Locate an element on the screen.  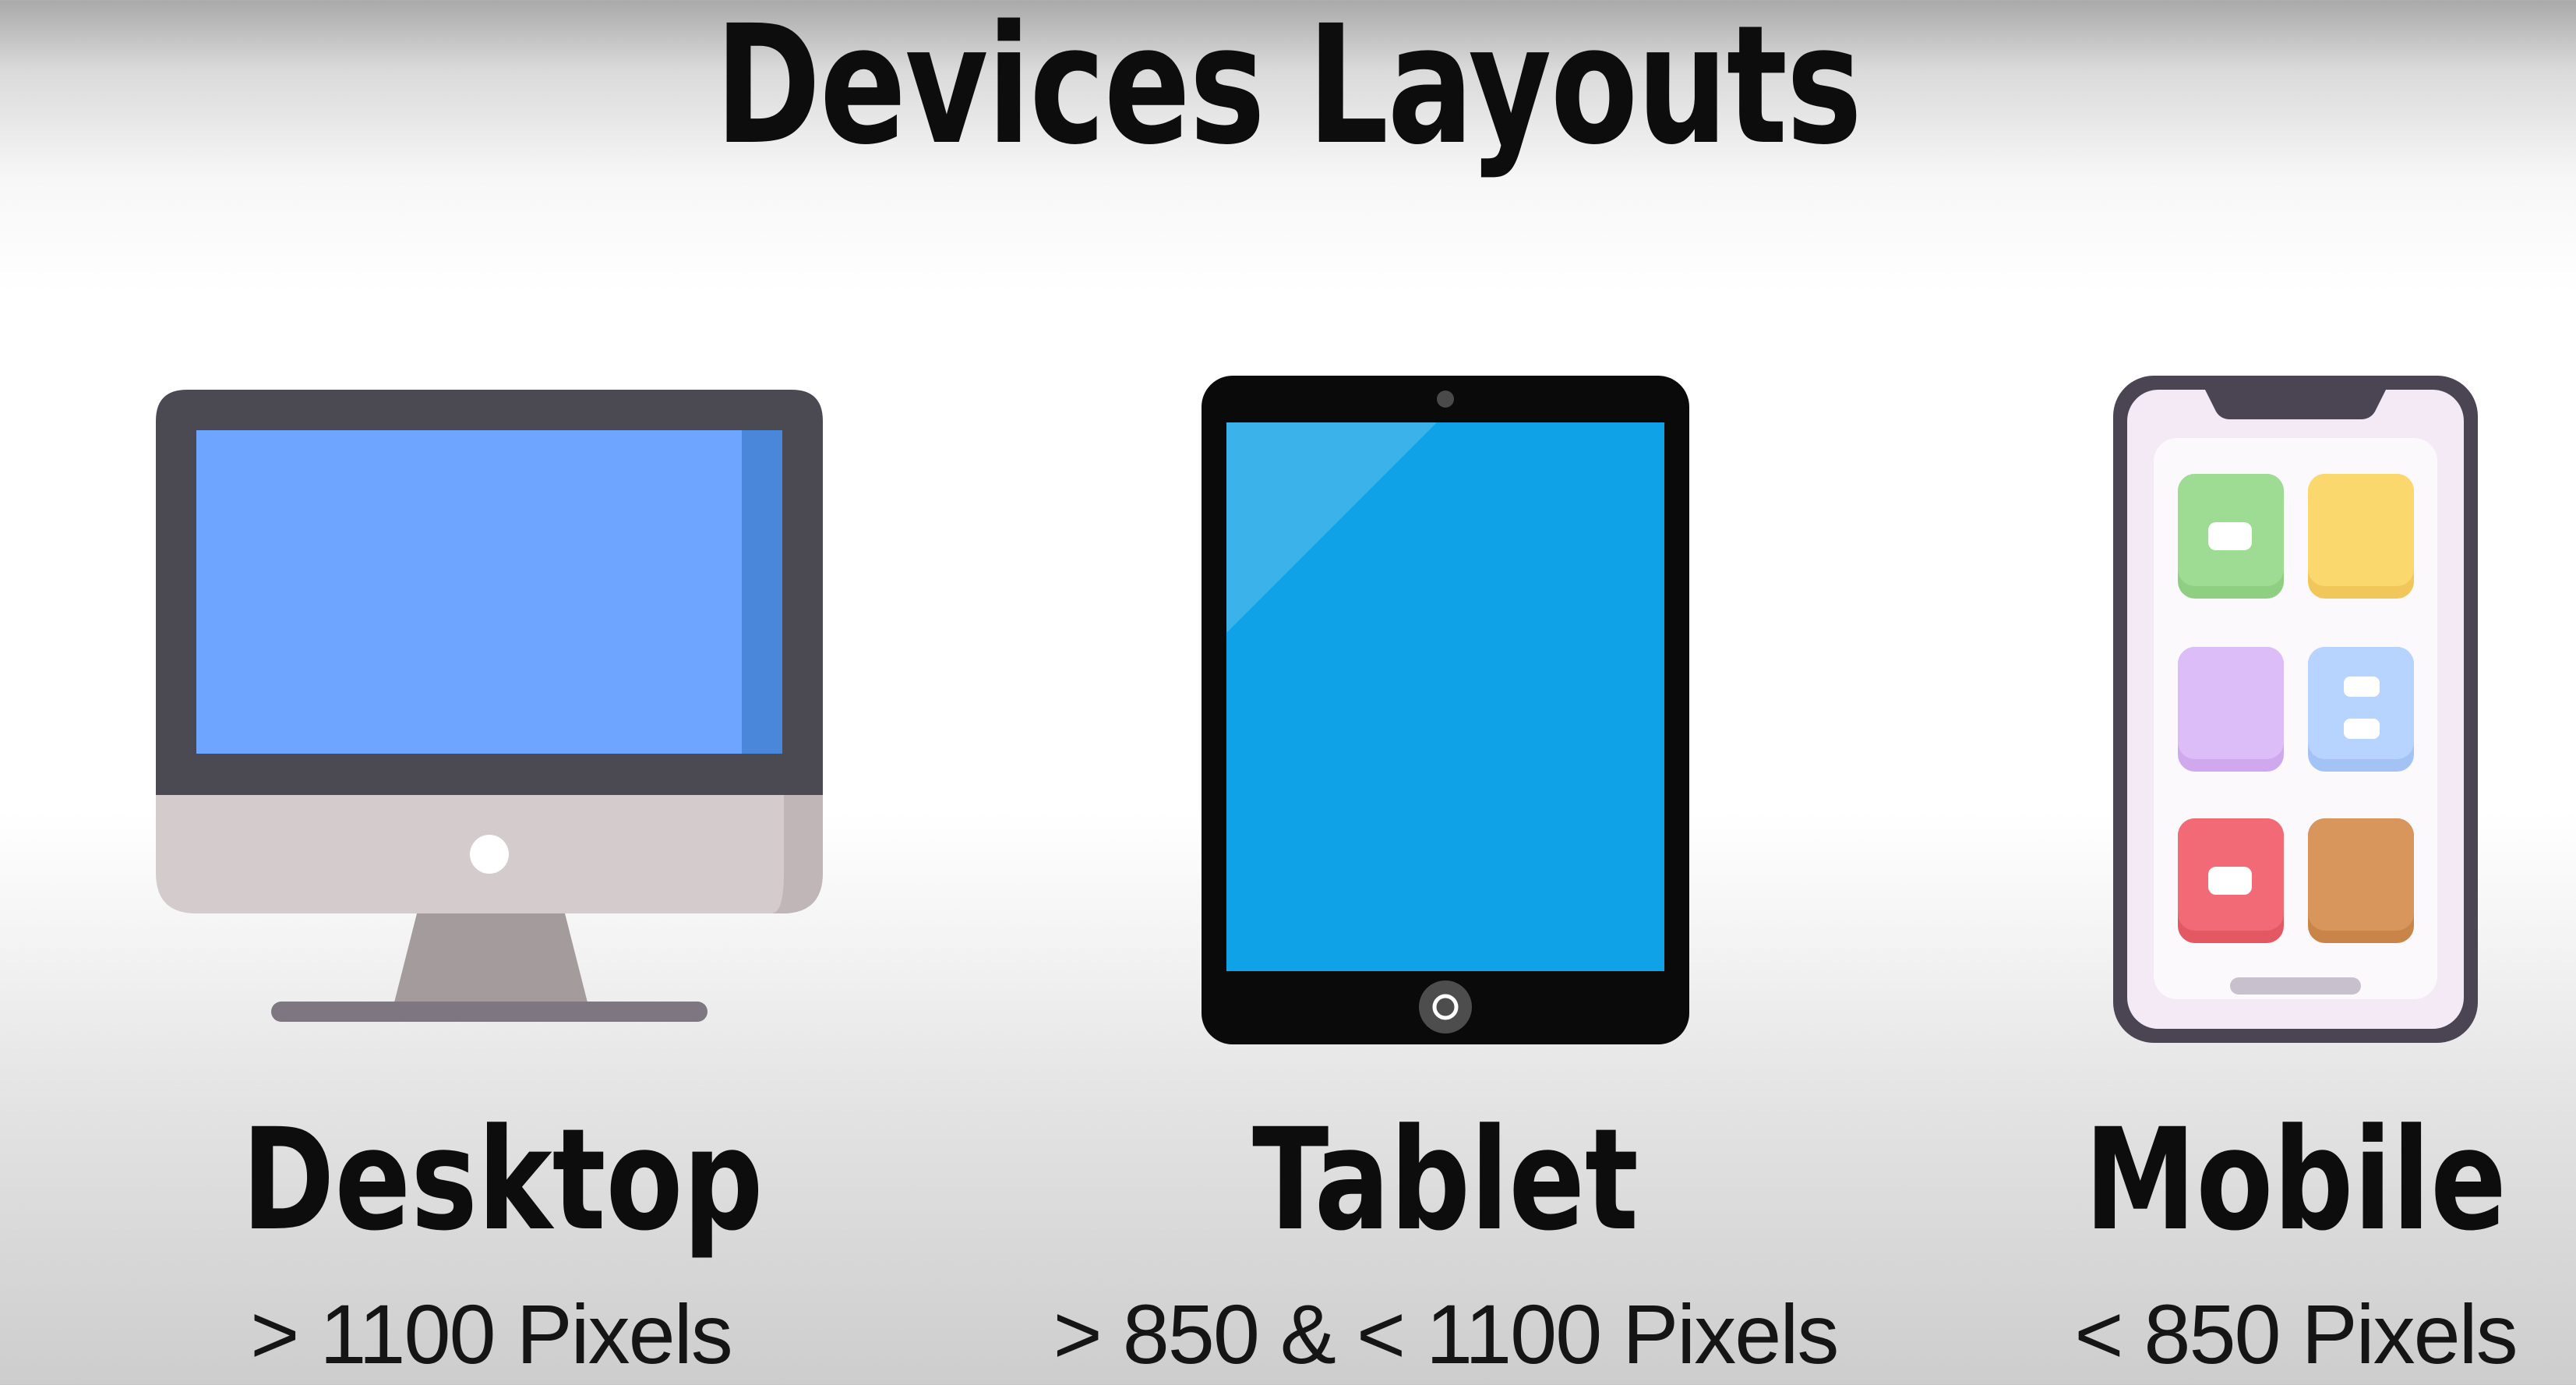
slide-title: Devices Layouts is located at coordinates (1288, 90).